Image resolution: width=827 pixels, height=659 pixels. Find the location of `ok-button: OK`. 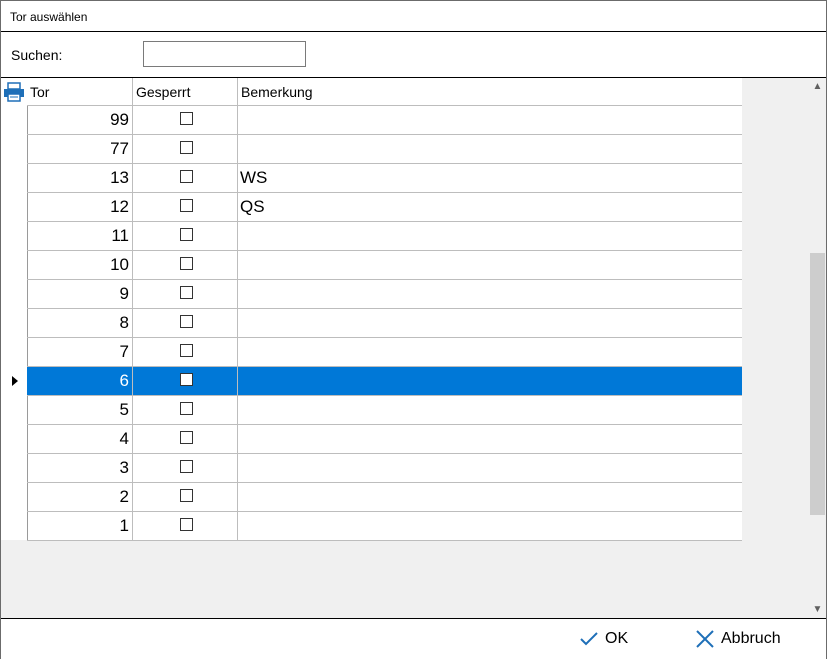

ok-button: OK is located at coordinates (603, 639).